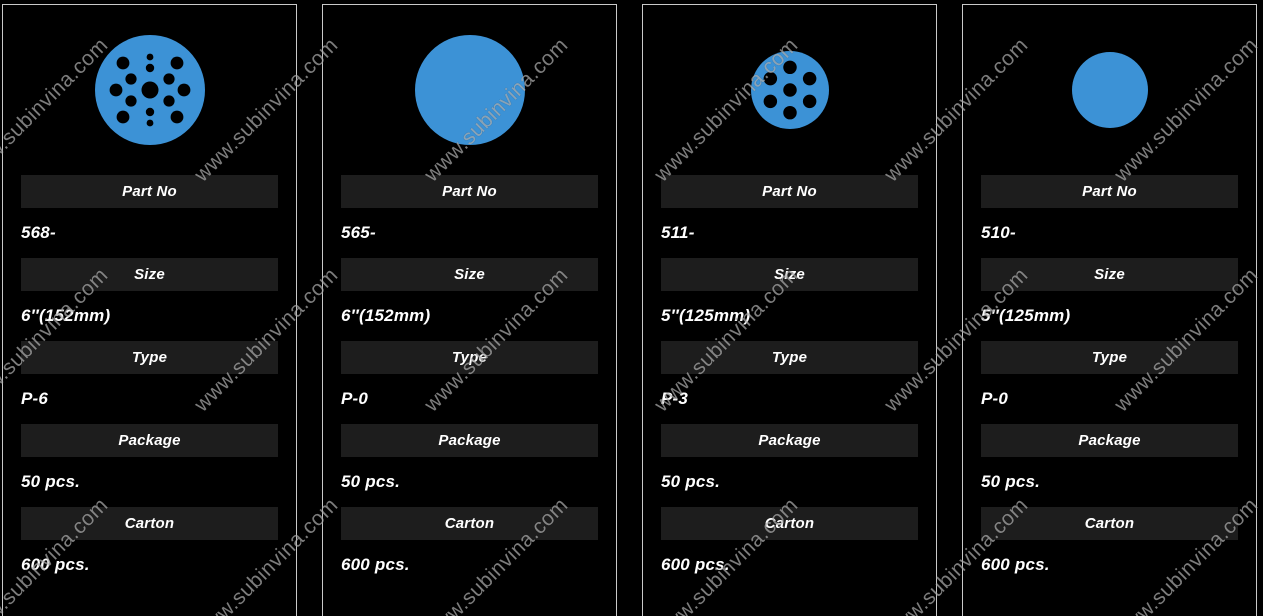 The width and height of the screenshot is (1263, 616). I want to click on field-value-part-no: 568-, so click(149, 233).